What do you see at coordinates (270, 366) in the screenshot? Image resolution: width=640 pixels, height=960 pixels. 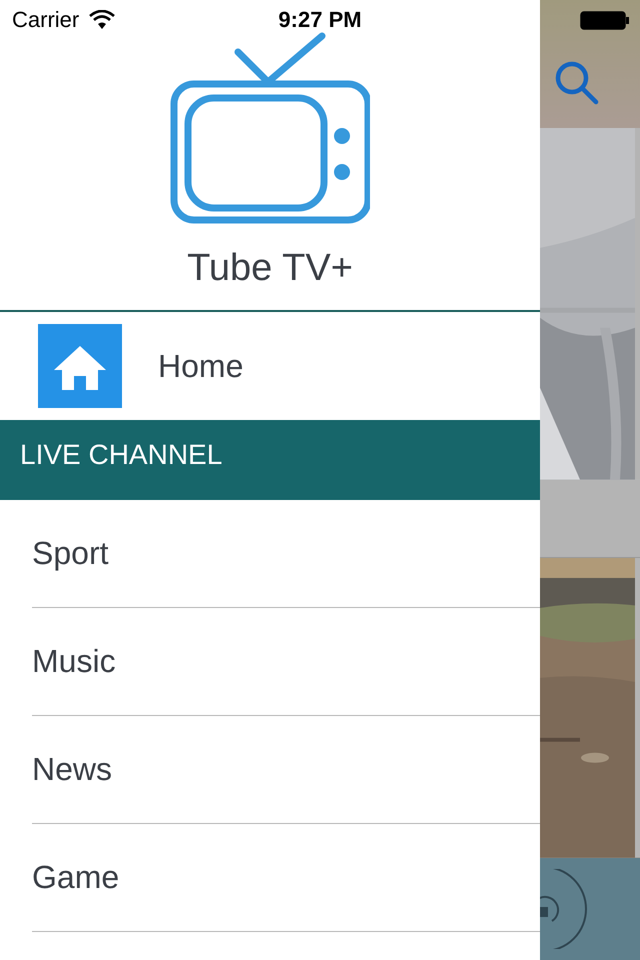 I see `home-menu-item: Home` at bounding box center [270, 366].